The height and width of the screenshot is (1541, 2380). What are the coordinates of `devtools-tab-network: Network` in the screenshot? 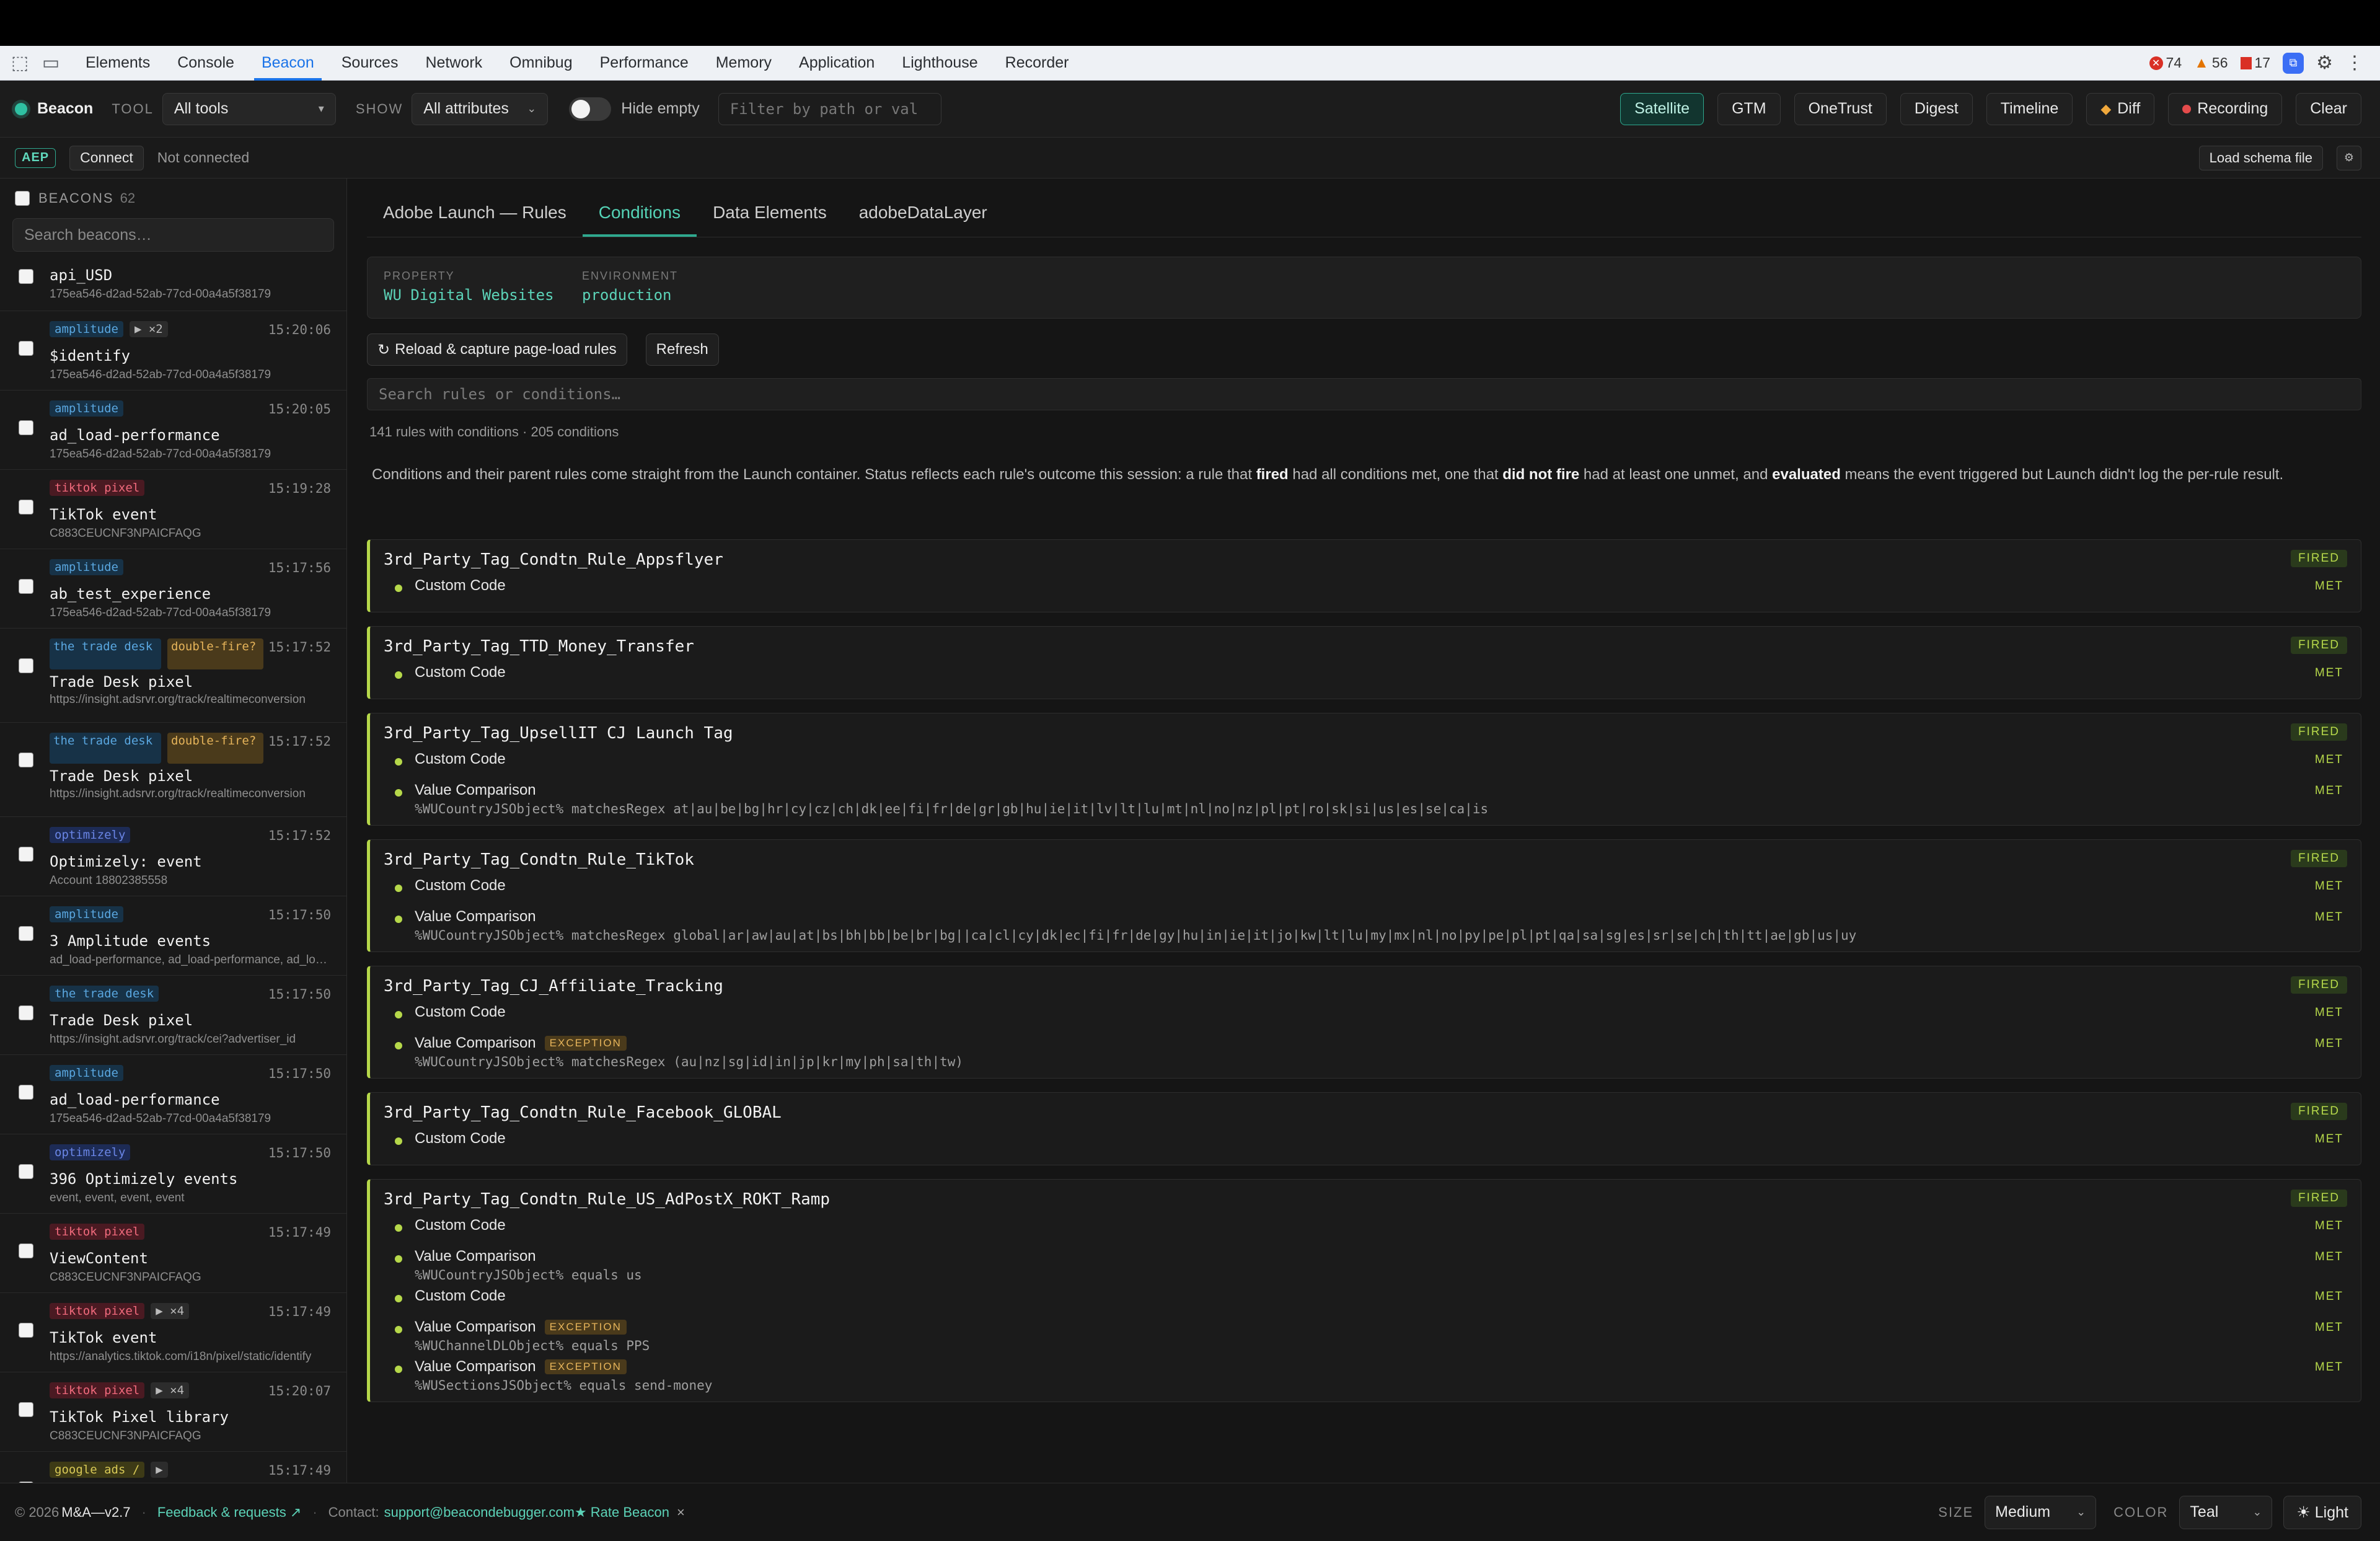 It's located at (454, 63).